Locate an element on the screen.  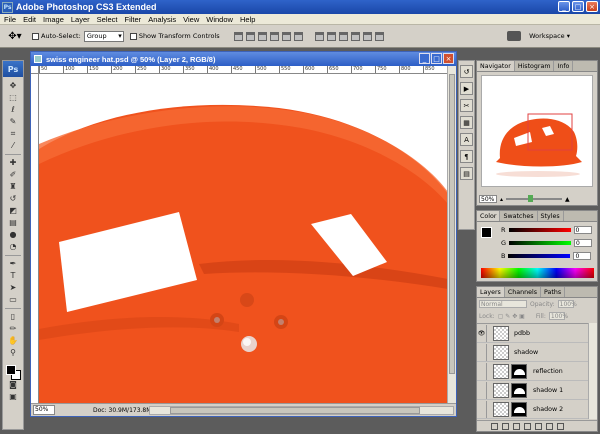
menu-layer: Layer is located at coordinates (80, 19).